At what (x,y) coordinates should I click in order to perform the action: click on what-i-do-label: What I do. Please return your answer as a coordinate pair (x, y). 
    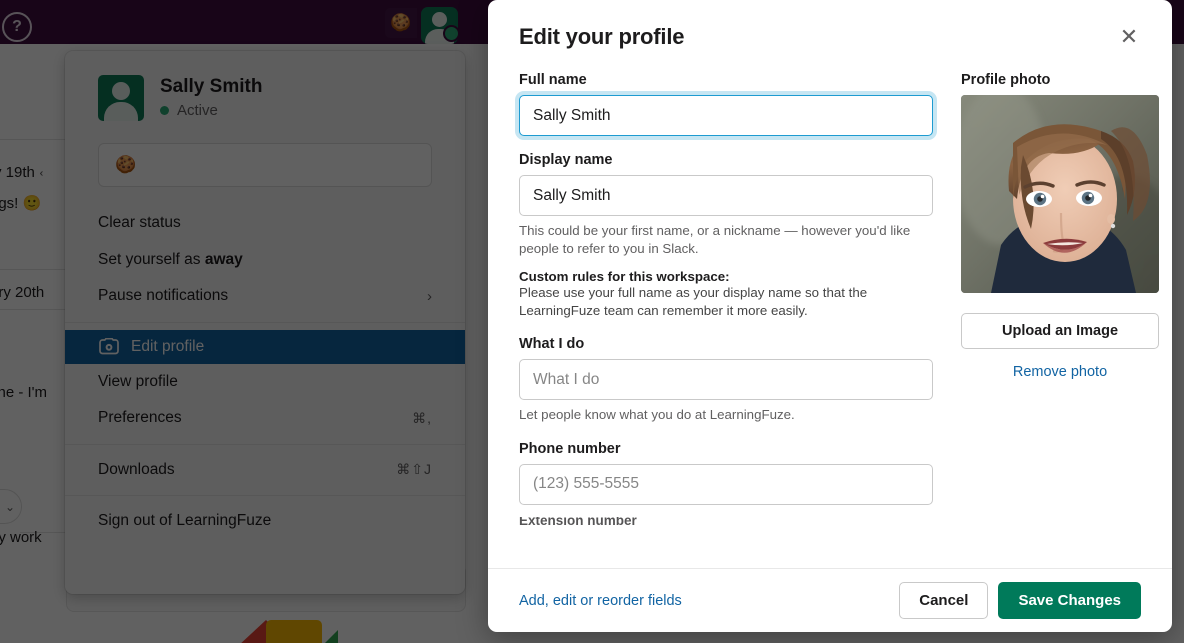
    Looking at the image, I should click on (552, 344).